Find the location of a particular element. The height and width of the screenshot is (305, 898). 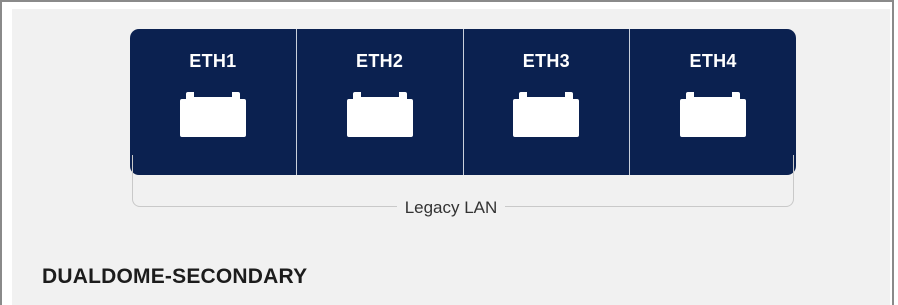

group-label-text: Legacy LAN is located at coordinates (451, 207).